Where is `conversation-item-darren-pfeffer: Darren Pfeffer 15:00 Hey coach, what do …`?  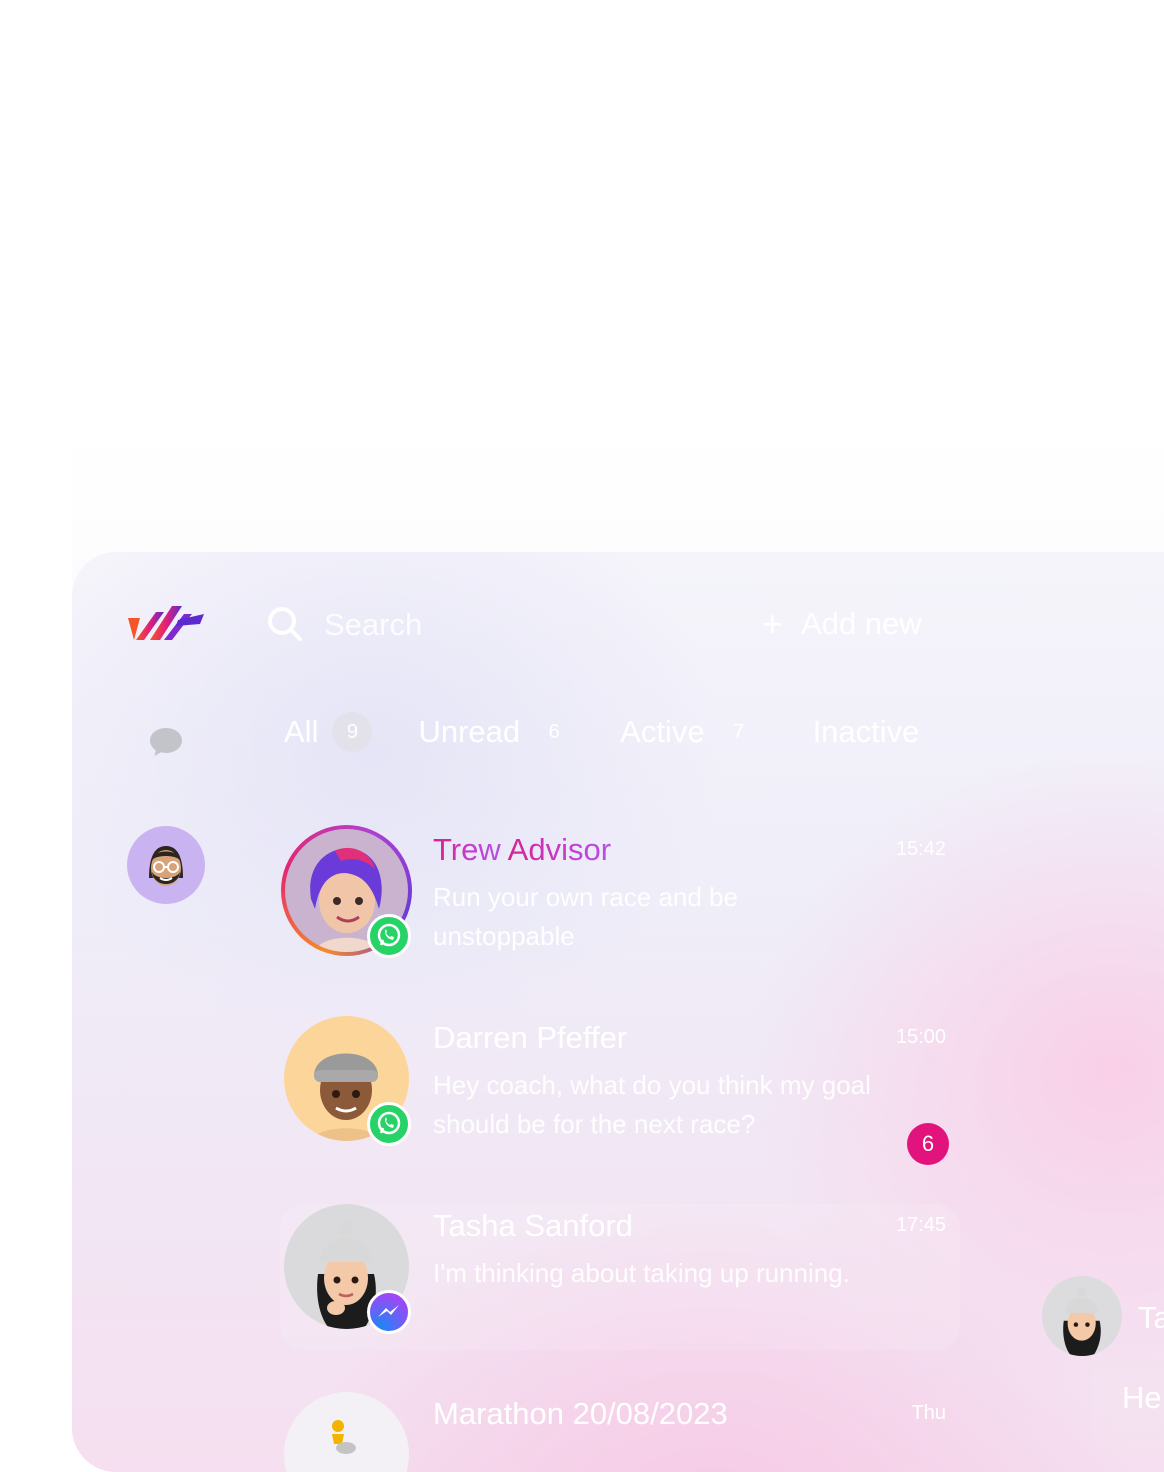 conversation-item-darren-pfeffer: Darren Pfeffer 15:00 Hey coach, what do … is located at coordinates (620, 1091).